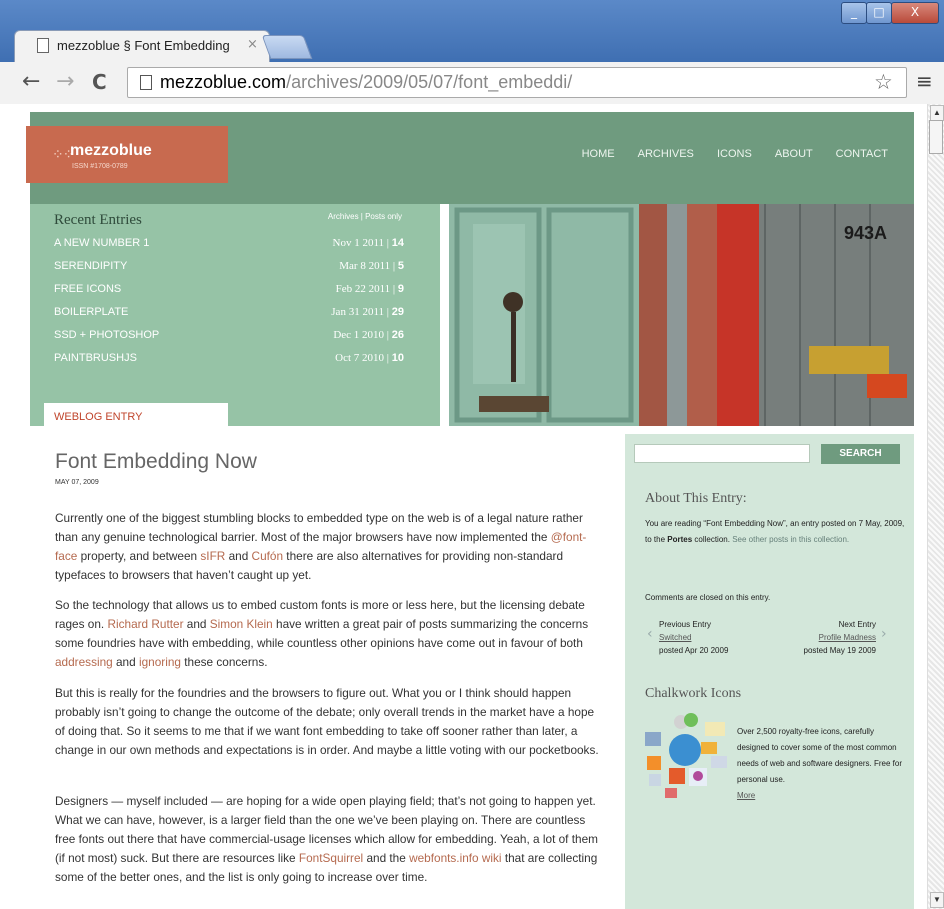 Image resolution: width=944 pixels, height=909 pixels. I want to click on search-input, so click(722, 453).